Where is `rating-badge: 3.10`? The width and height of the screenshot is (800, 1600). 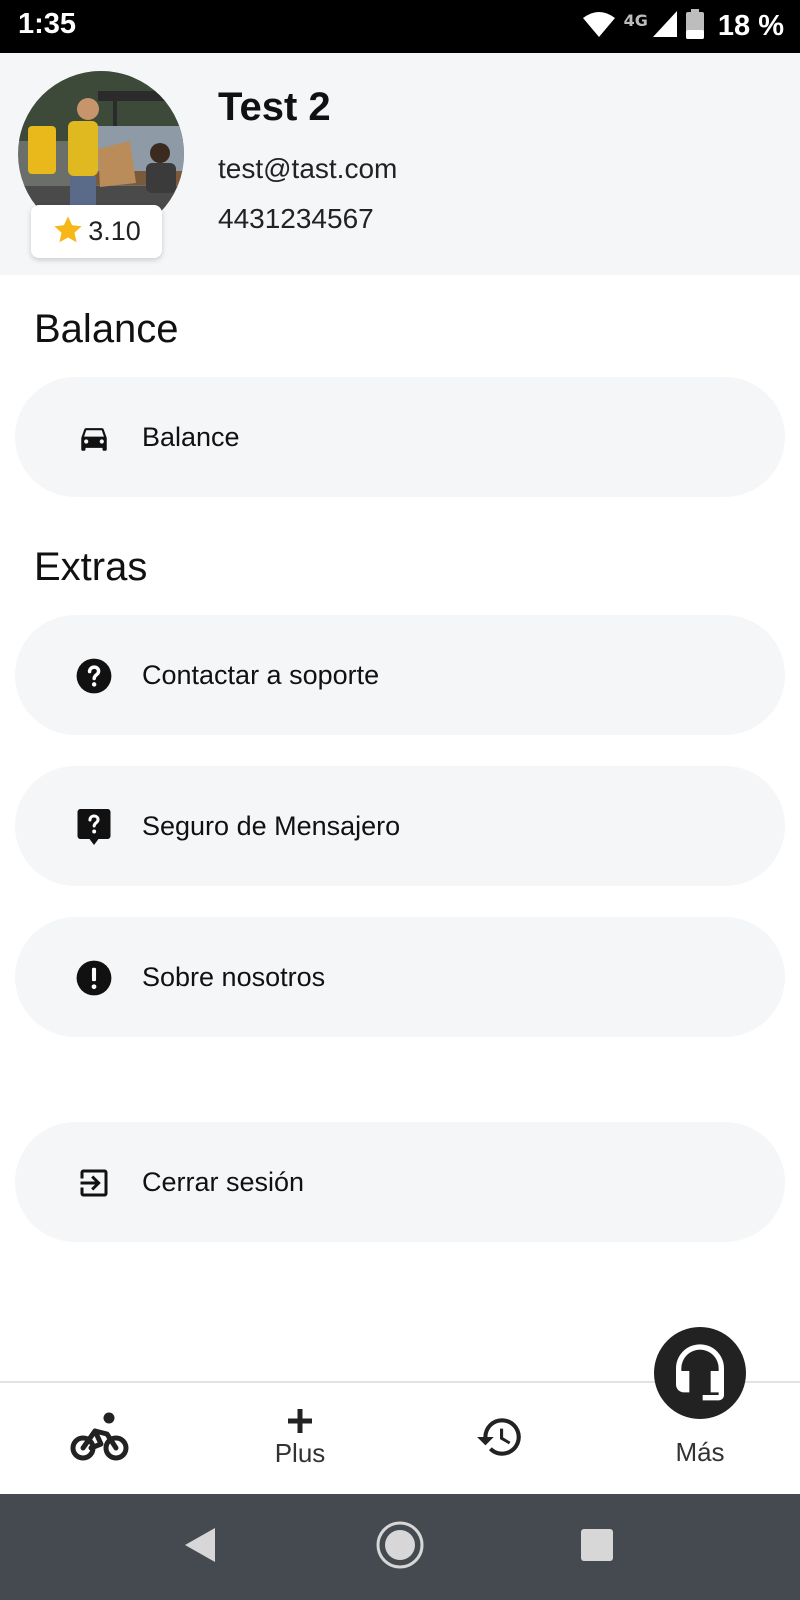
rating-badge: 3.10 is located at coordinates (96, 231).